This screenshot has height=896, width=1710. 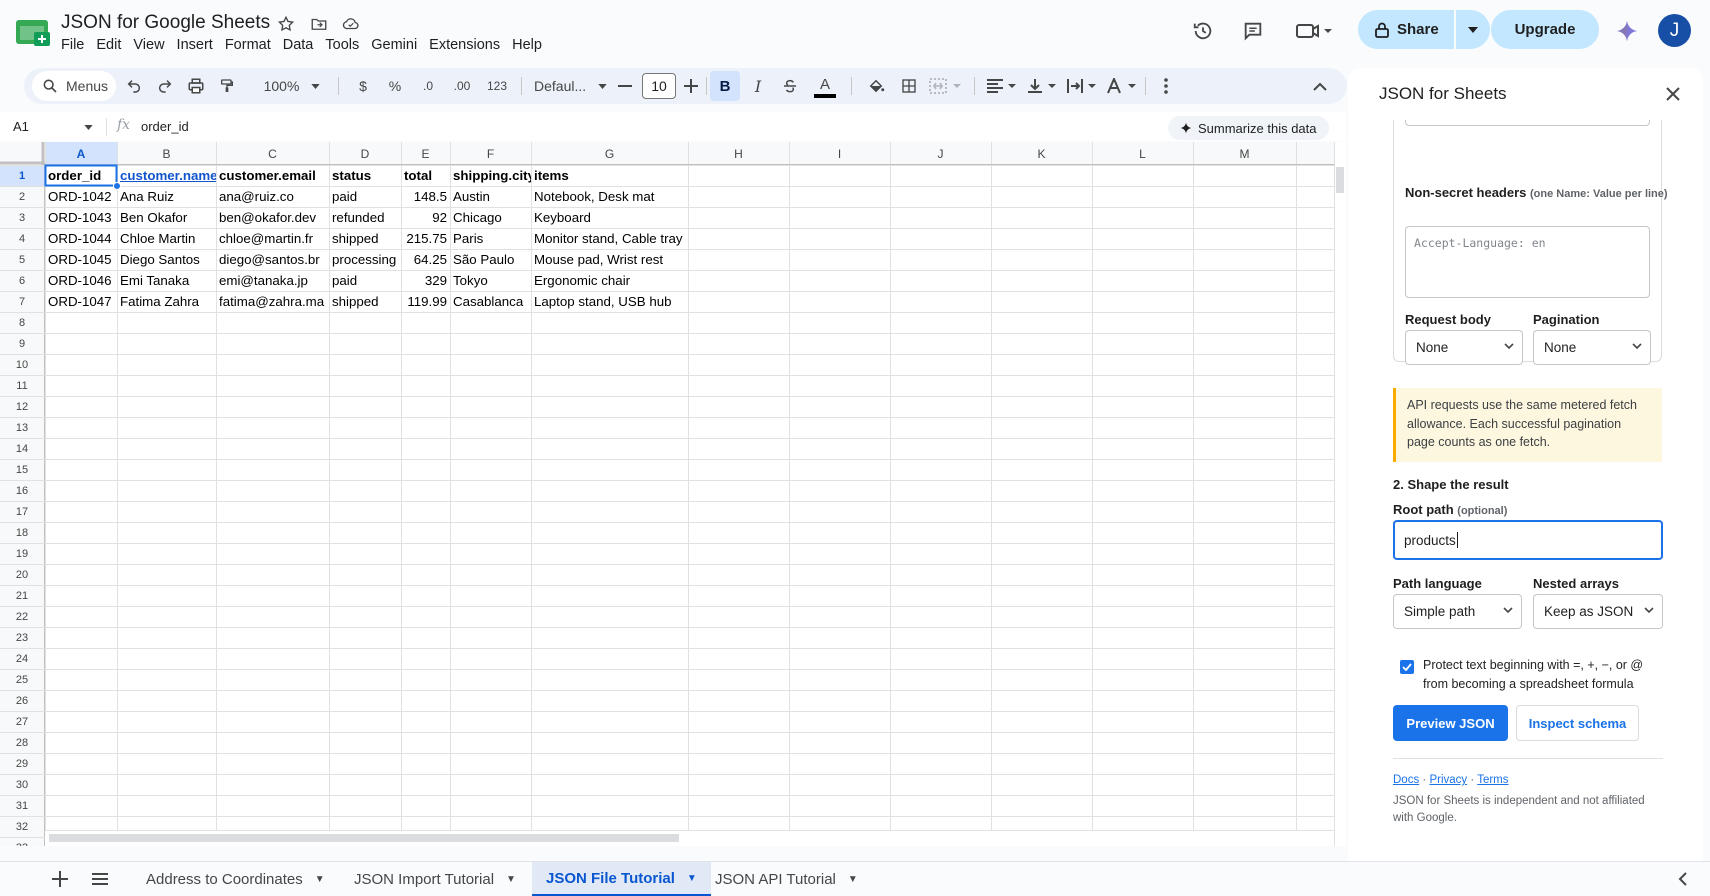 What do you see at coordinates (166, 196) in the screenshot?
I see `cell-b2: Ana Ruiz` at bounding box center [166, 196].